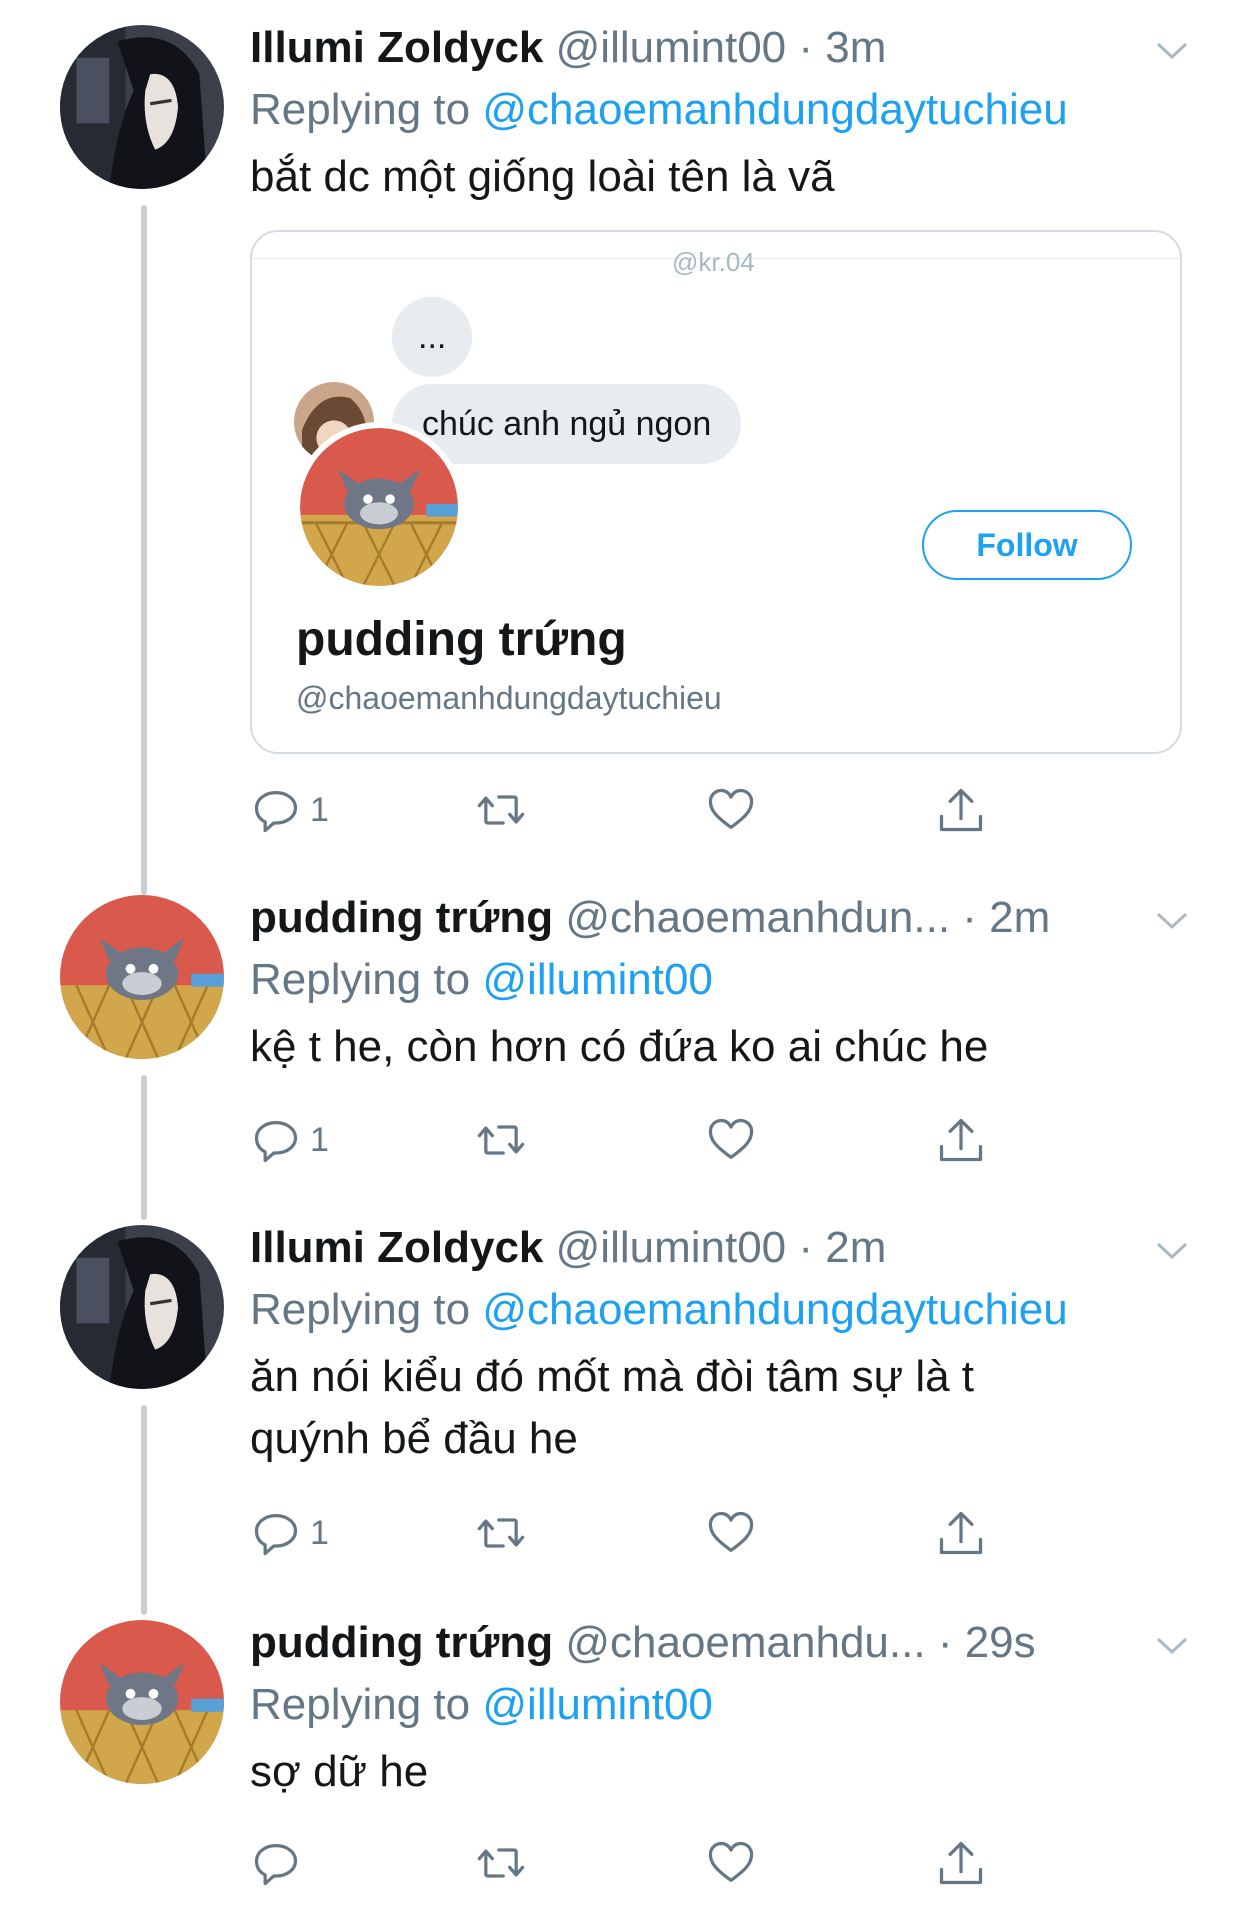 This screenshot has height=1910, width=1242. What do you see at coordinates (619, 1046) in the screenshot?
I see `tweet-text: kệ t he, còn hơn có đứa ko ai chúc he` at bounding box center [619, 1046].